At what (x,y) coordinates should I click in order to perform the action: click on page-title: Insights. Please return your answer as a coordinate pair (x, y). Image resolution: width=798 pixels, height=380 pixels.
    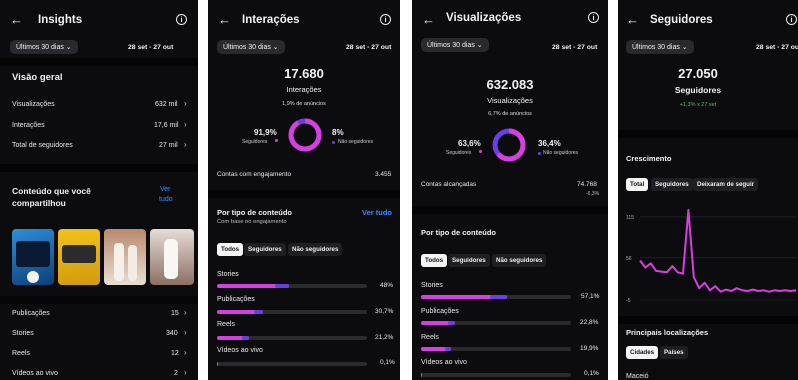
    Looking at the image, I should click on (60, 20).